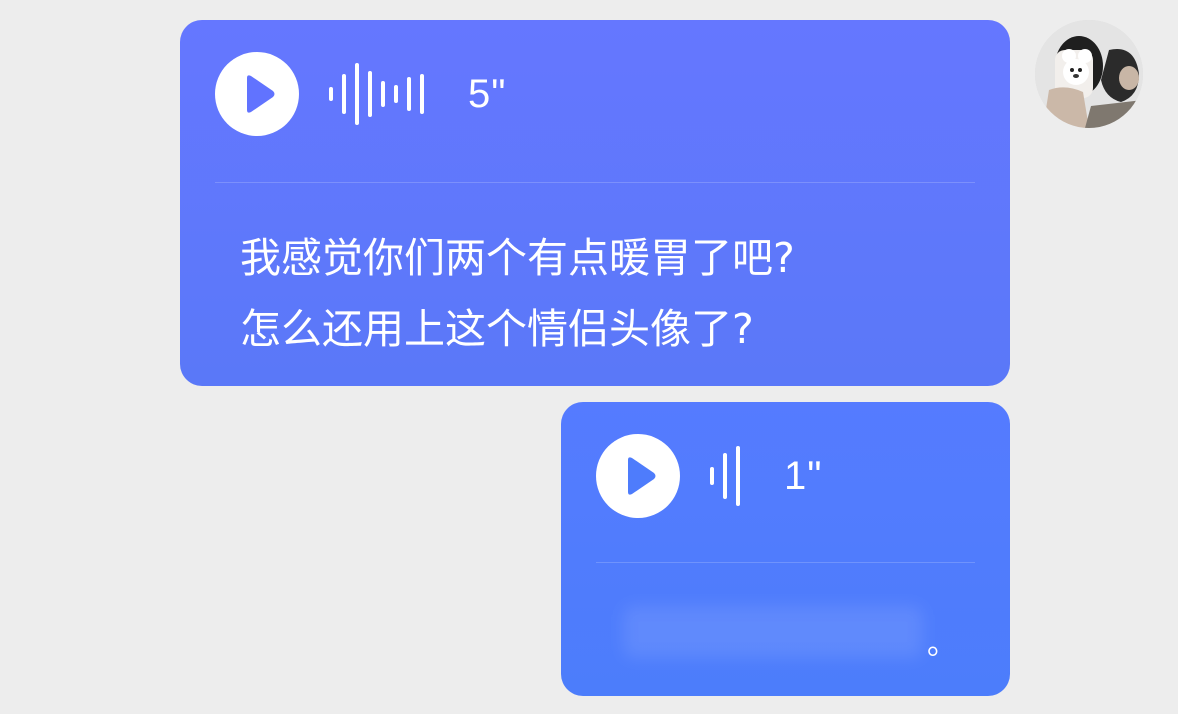 Image resolution: width=1178 pixels, height=714 pixels. What do you see at coordinates (487, 93) in the screenshot?
I see `voice-duration: 5"` at bounding box center [487, 93].